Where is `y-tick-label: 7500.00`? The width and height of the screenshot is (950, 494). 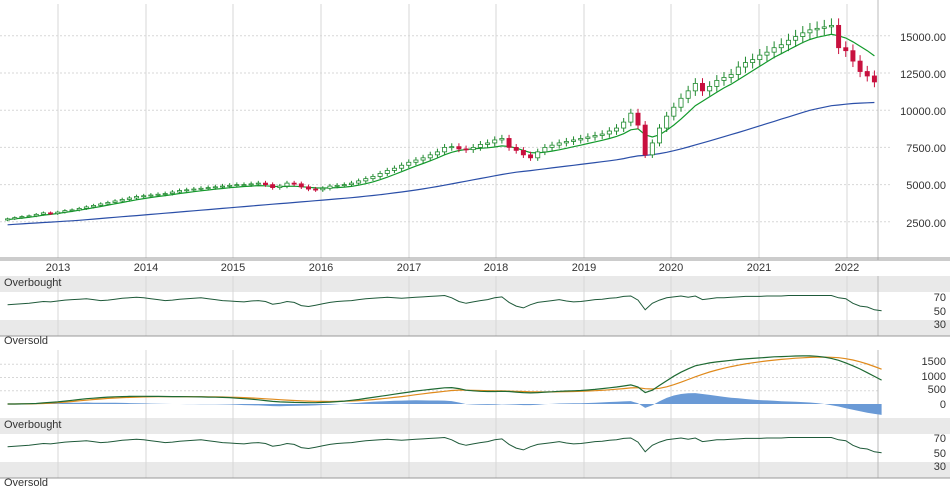
y-tick-label: 7500.00 is located at coordinates (926, 149).